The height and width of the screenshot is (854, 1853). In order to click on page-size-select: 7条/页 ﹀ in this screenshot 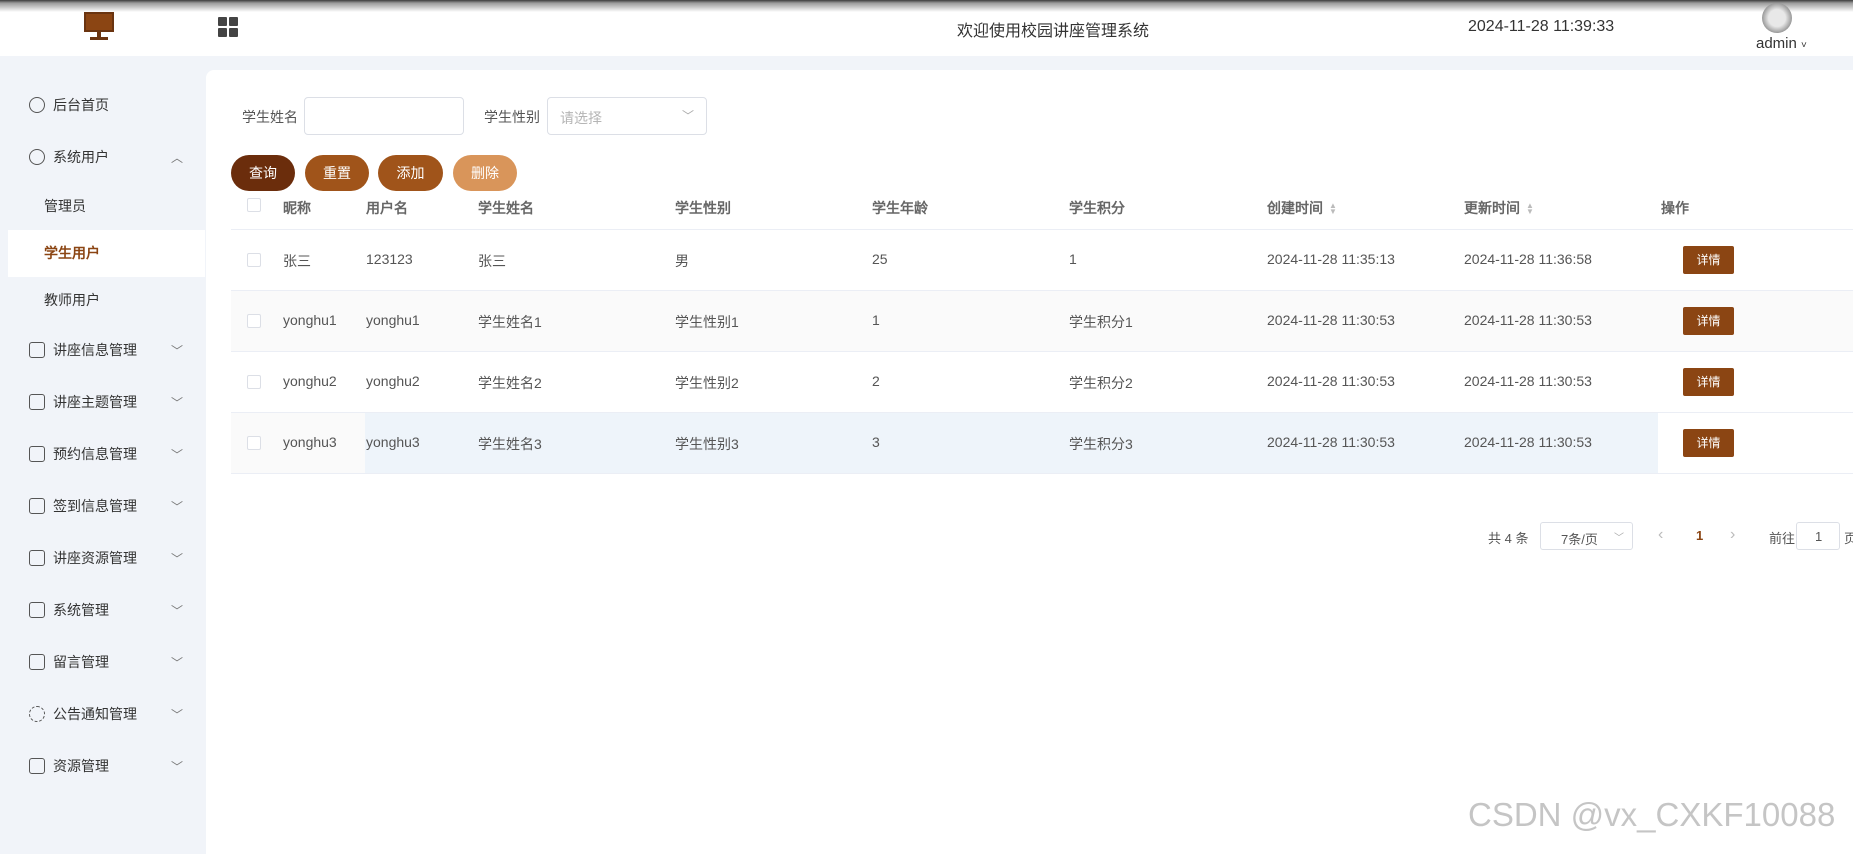, I will do `click(1586, 536)`.